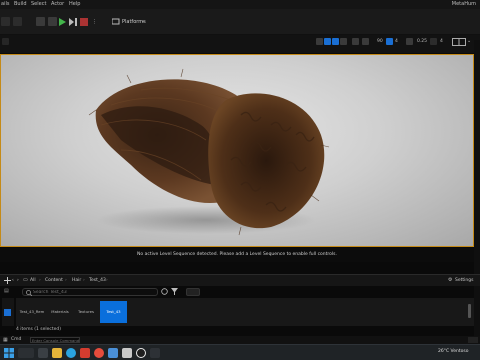 The height and width of the screenshot is (360, 480). Describe the element at coordinates (389, 41) in the screenshot. I see `rotation-snap-icon` at that location.